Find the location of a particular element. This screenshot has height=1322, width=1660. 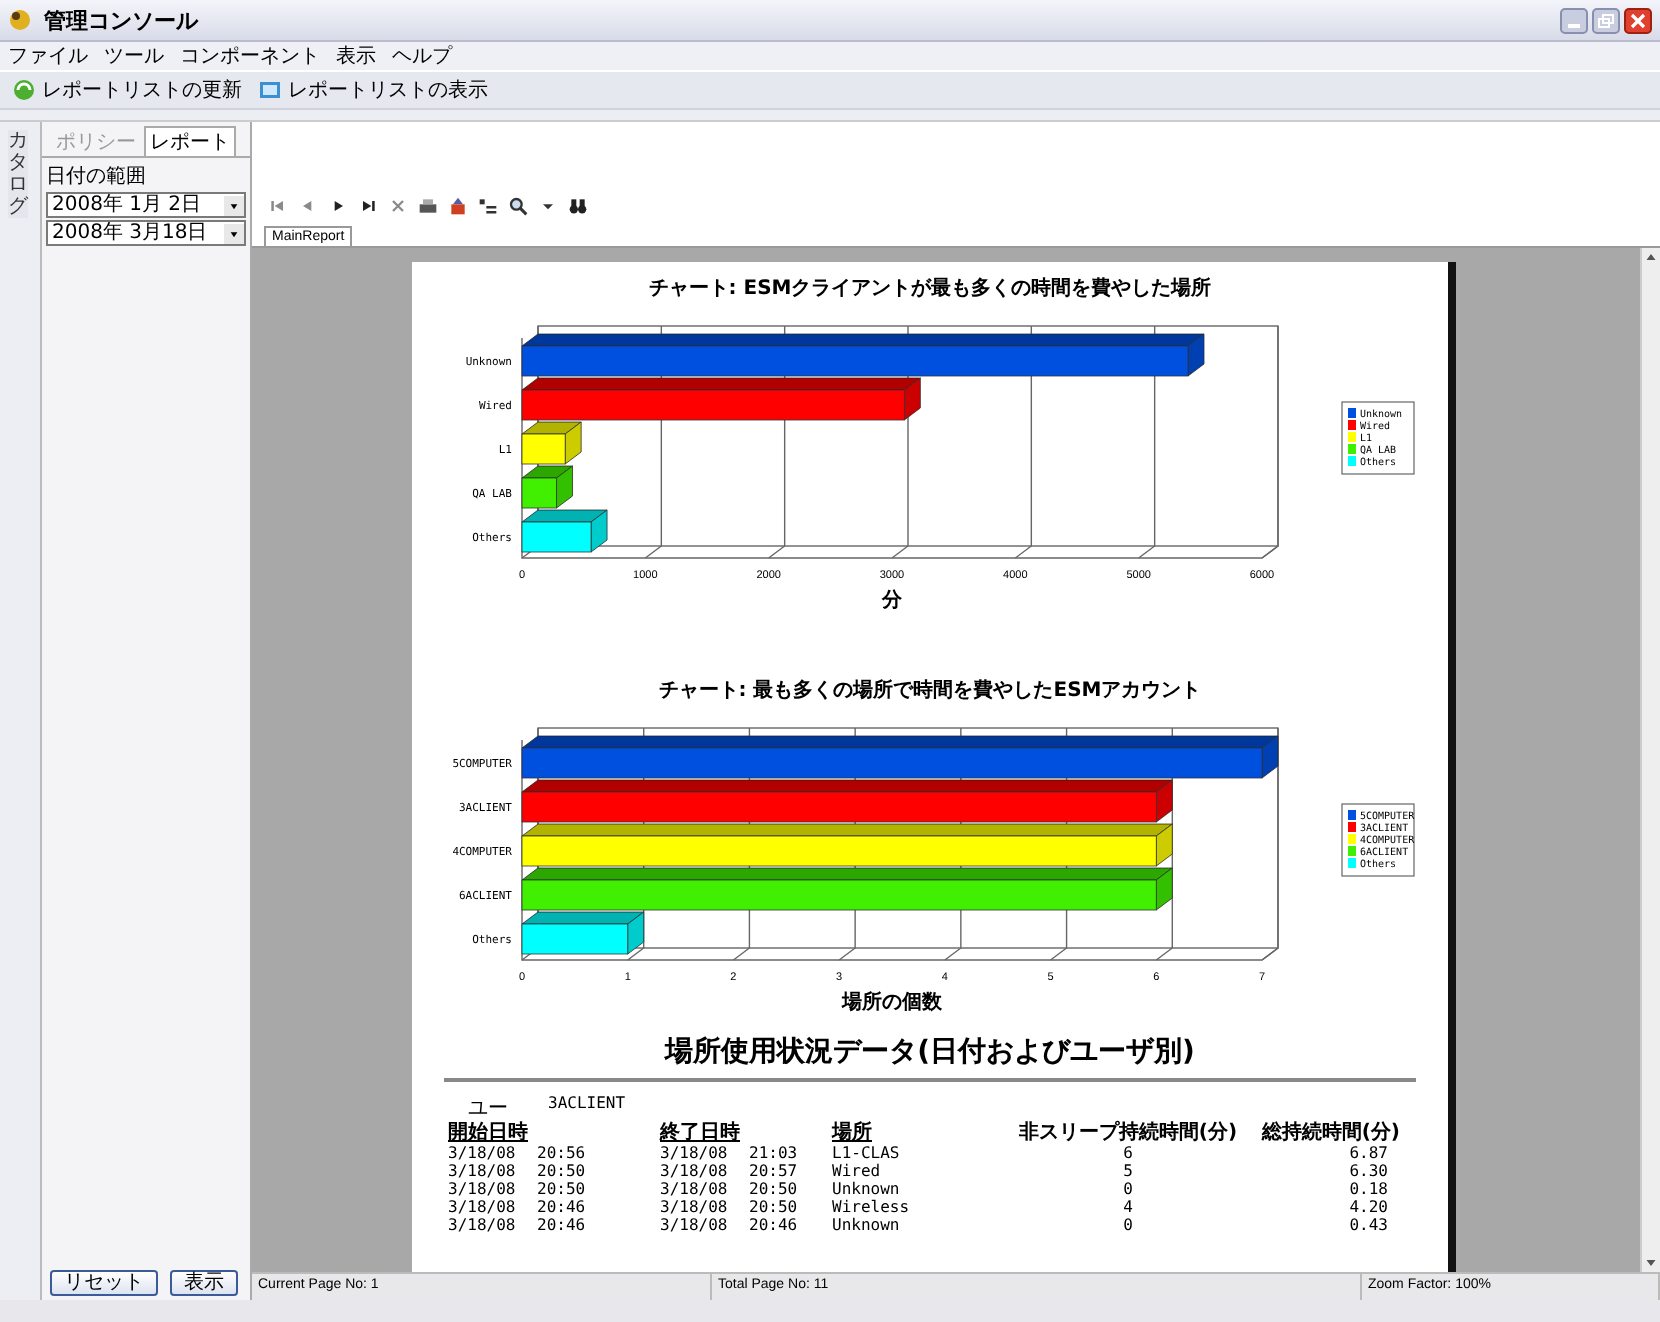

table-cell-text: 5 is located at coordinates (1128, 1171).